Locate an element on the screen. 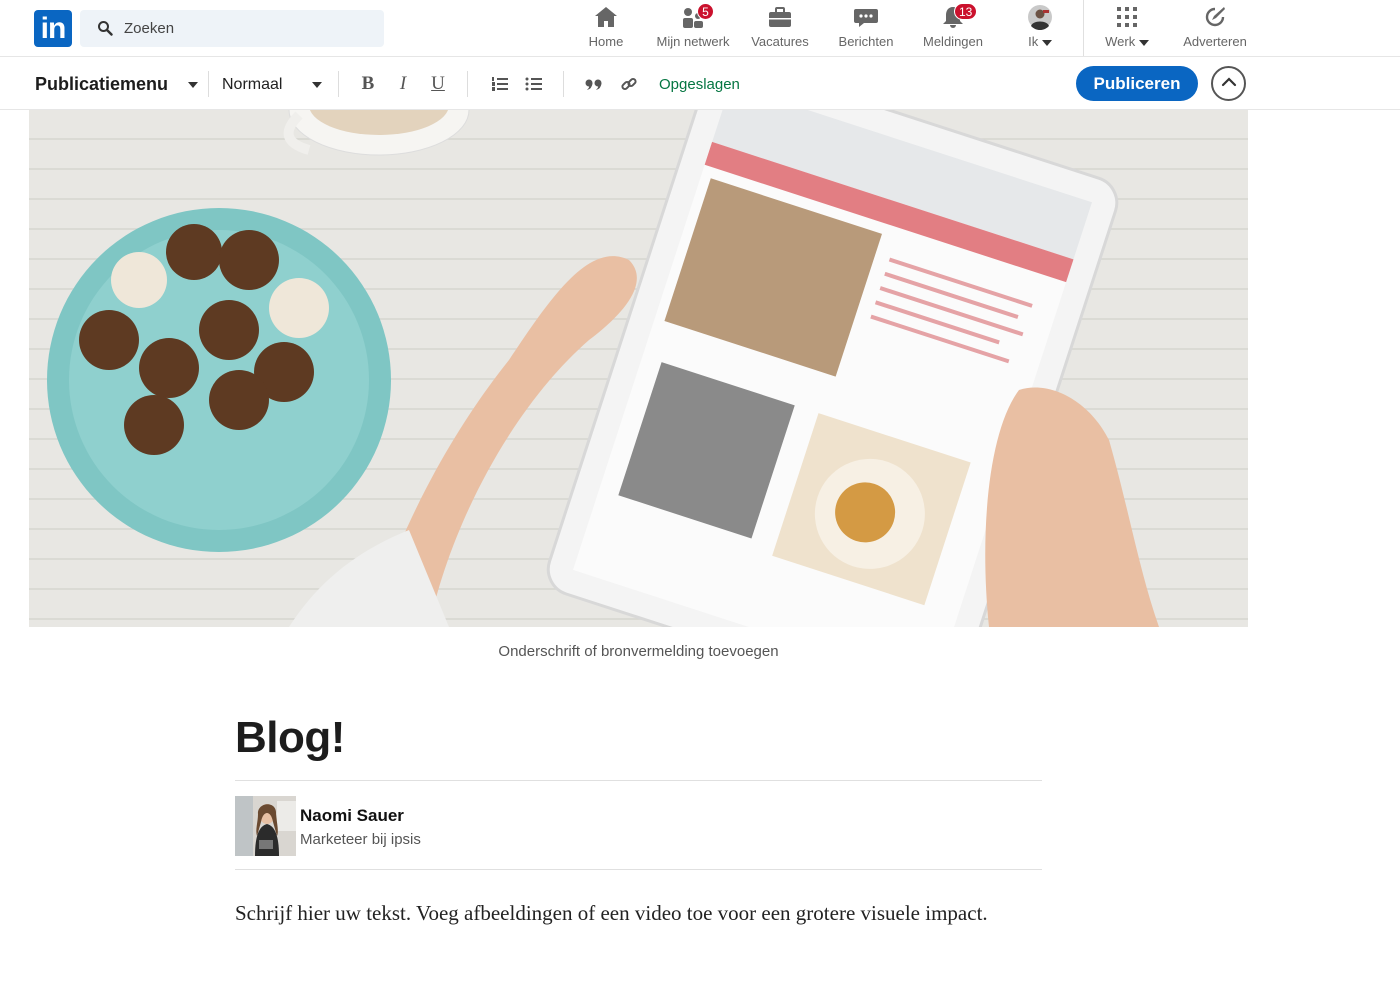 The width and height of the screenshot is (1400, 982). saved-status: Opgeslagen is located at coordinates (699, 84).